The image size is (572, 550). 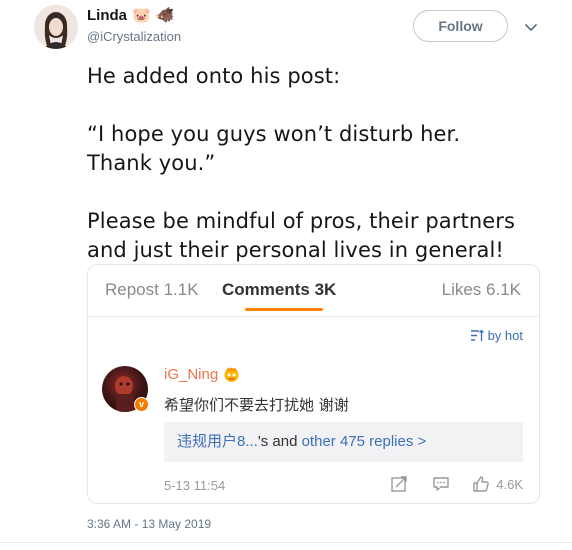 I want to click on comment-date: 5-13 11:54, so click(x=195, y=485).